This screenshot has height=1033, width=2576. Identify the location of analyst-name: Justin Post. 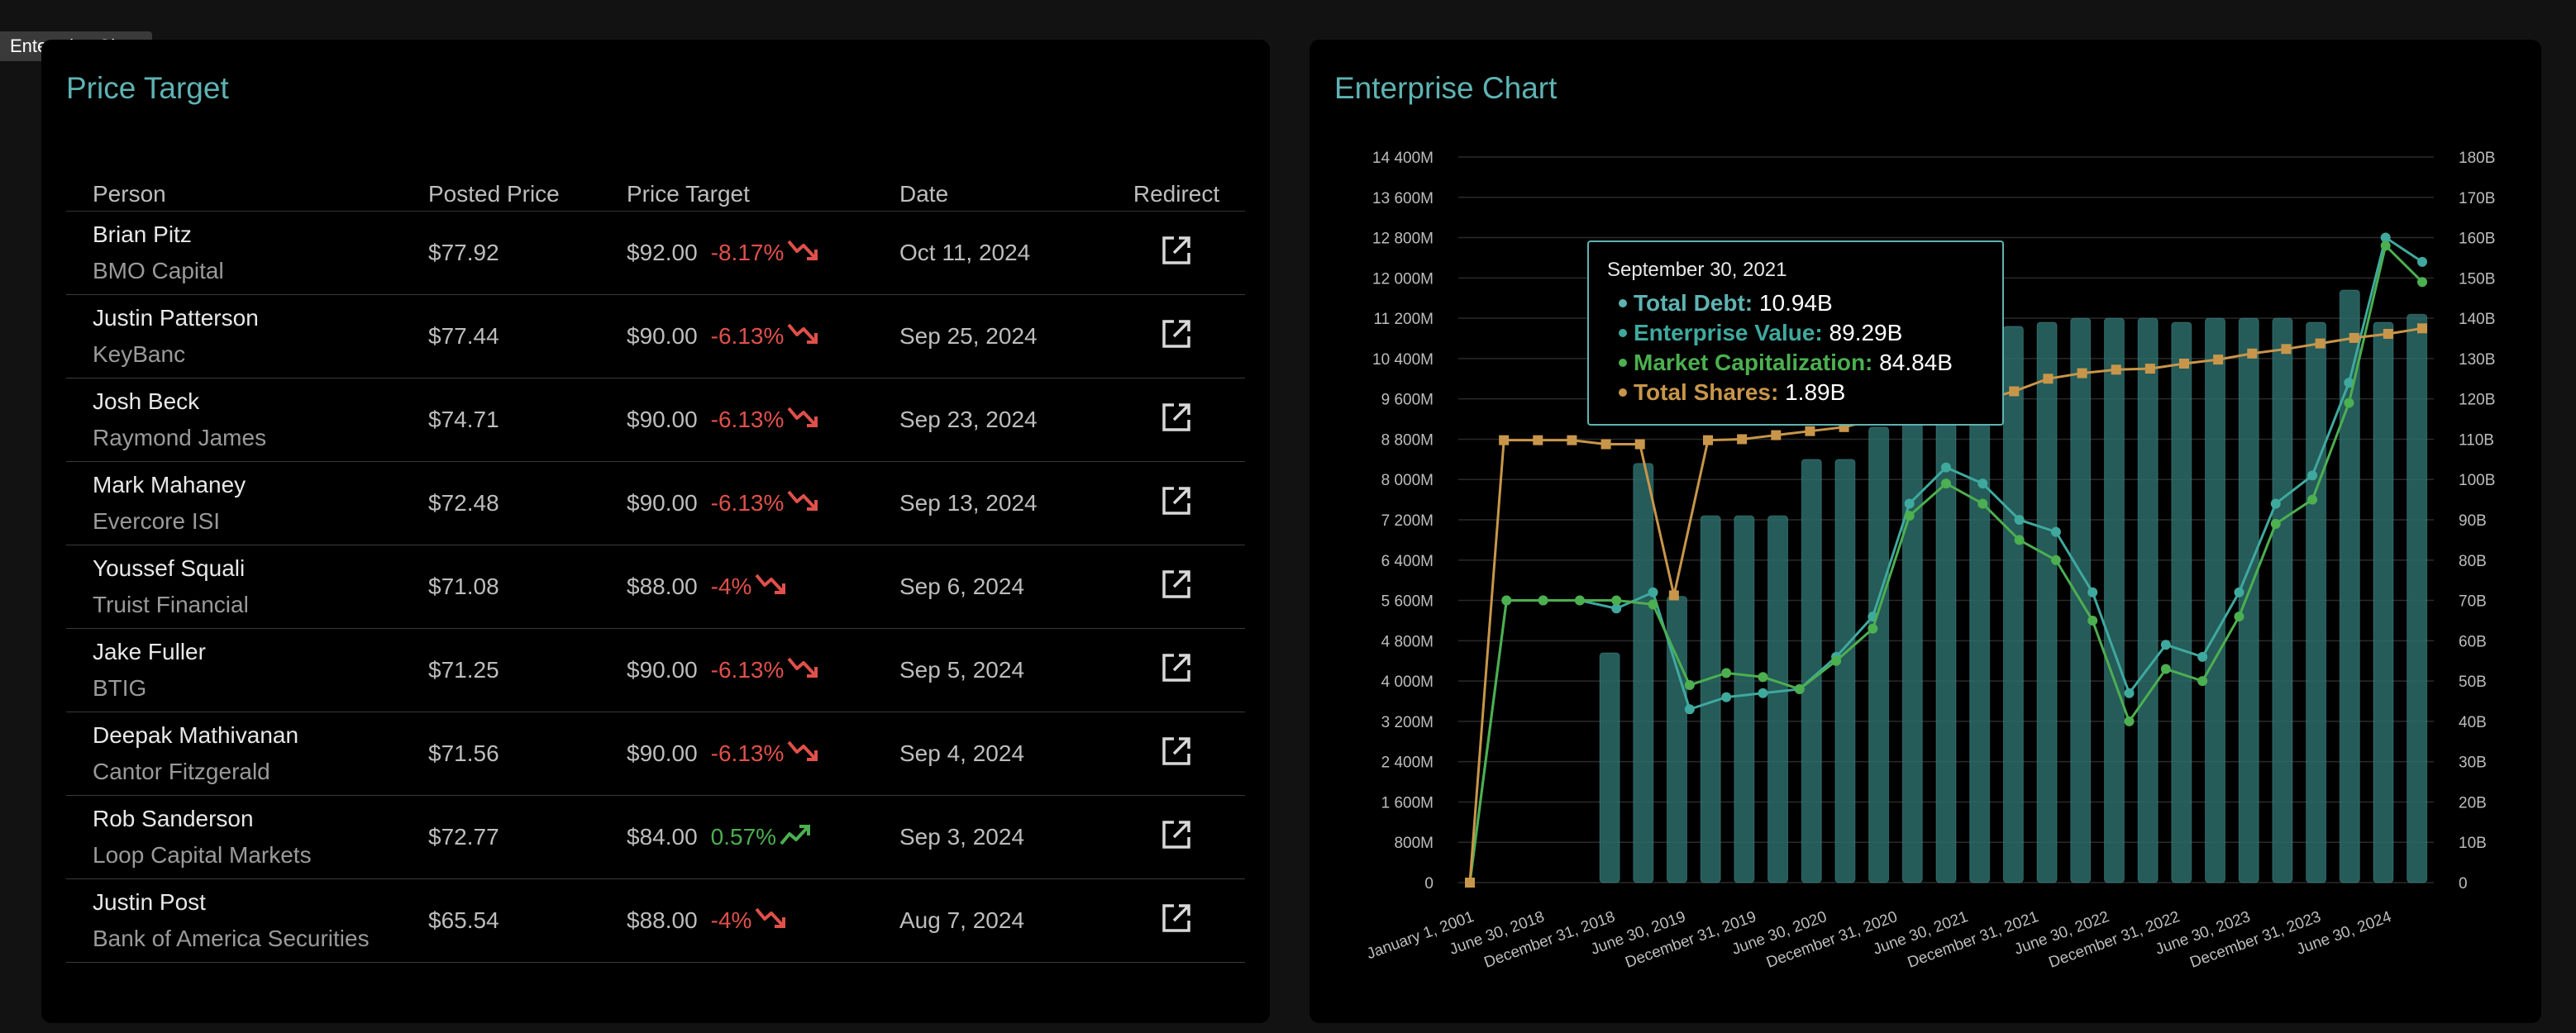
(149, 902).